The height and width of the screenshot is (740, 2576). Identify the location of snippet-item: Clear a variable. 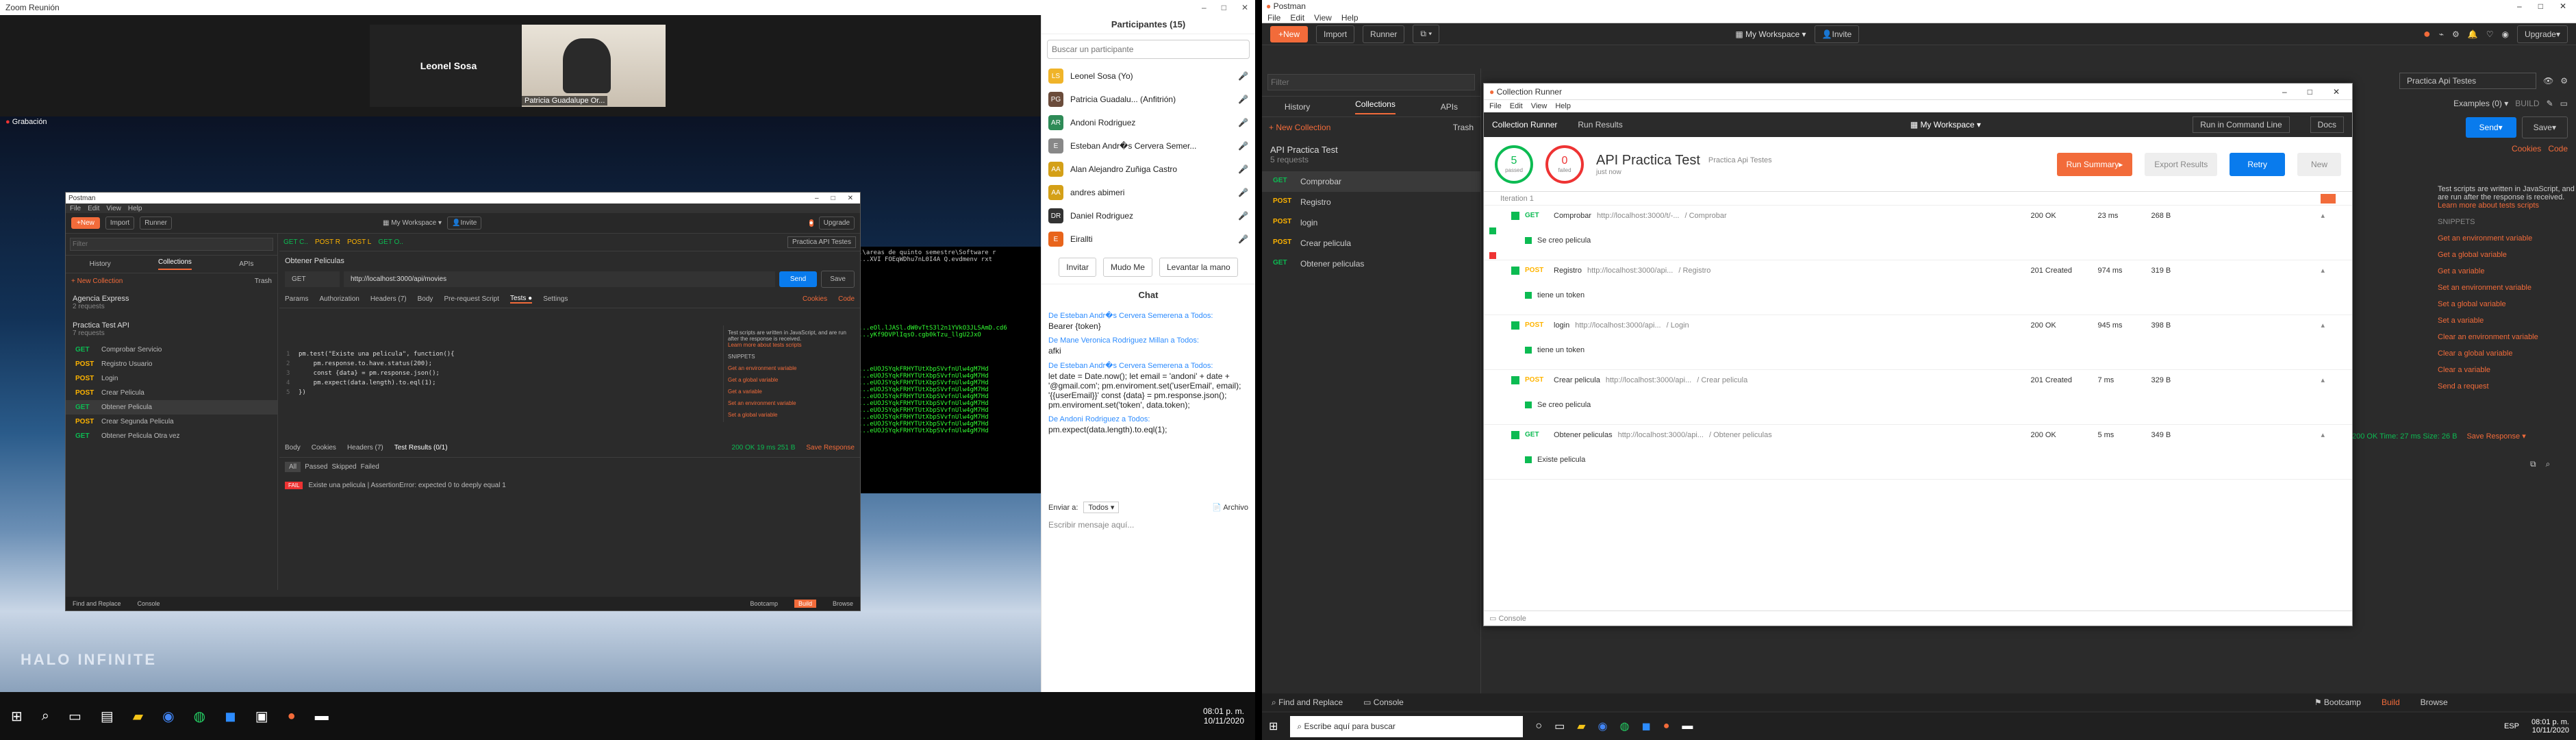
(2506, 370).